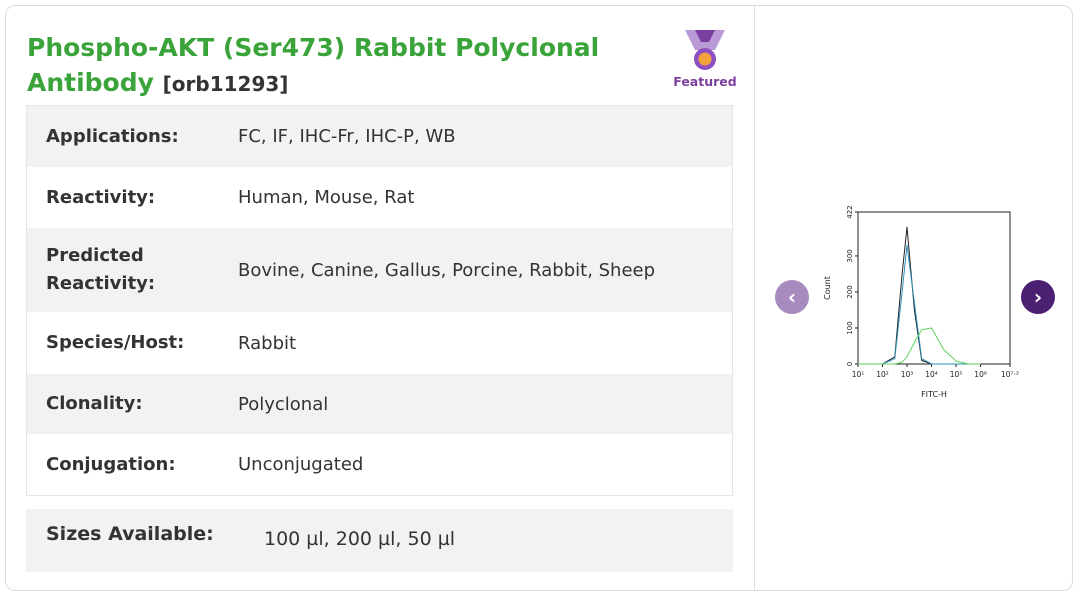 The height and width of the screenshot is (598, 1080). I want to click on sizes-label: Sizes Available:, so click(130, 534).